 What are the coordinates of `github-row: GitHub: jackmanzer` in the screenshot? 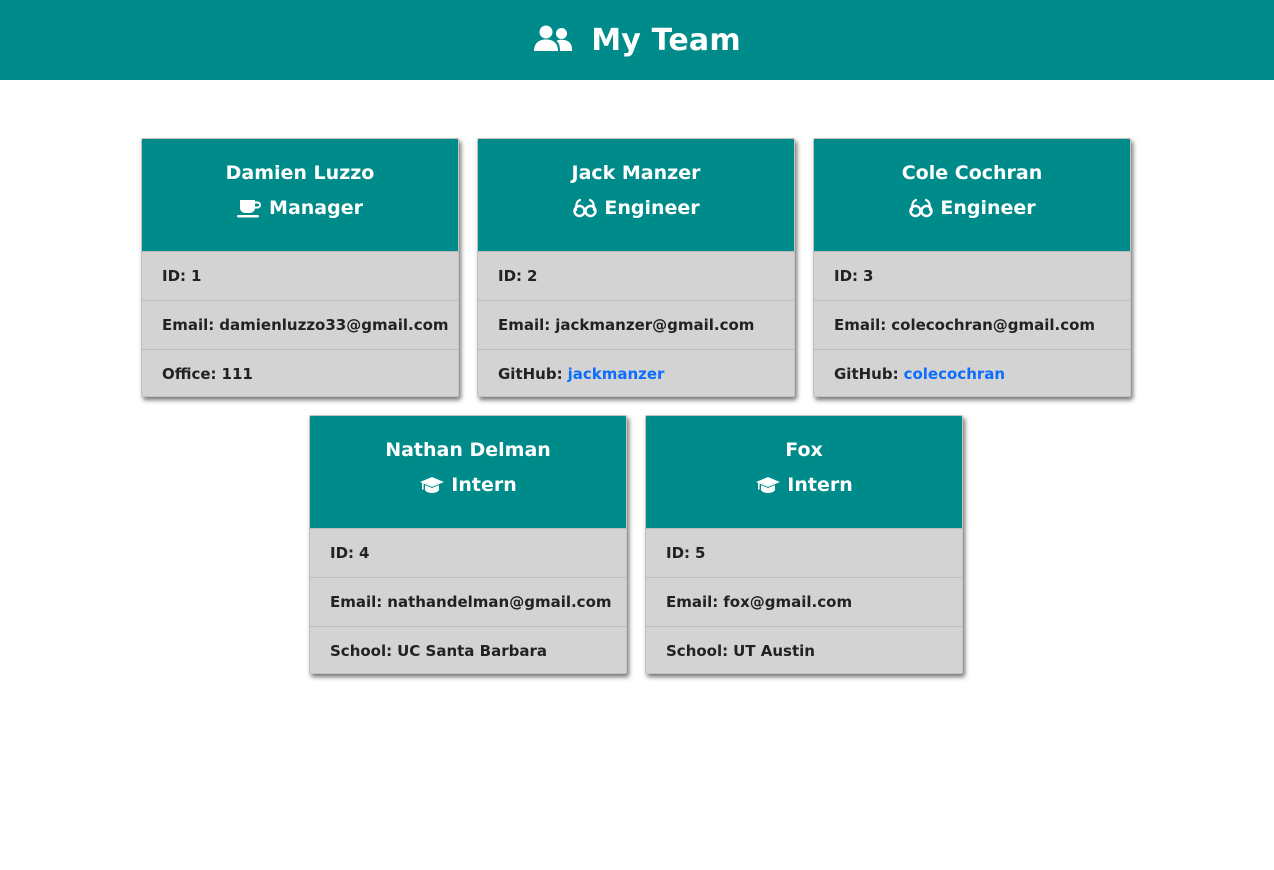 It's located at (636, 372).